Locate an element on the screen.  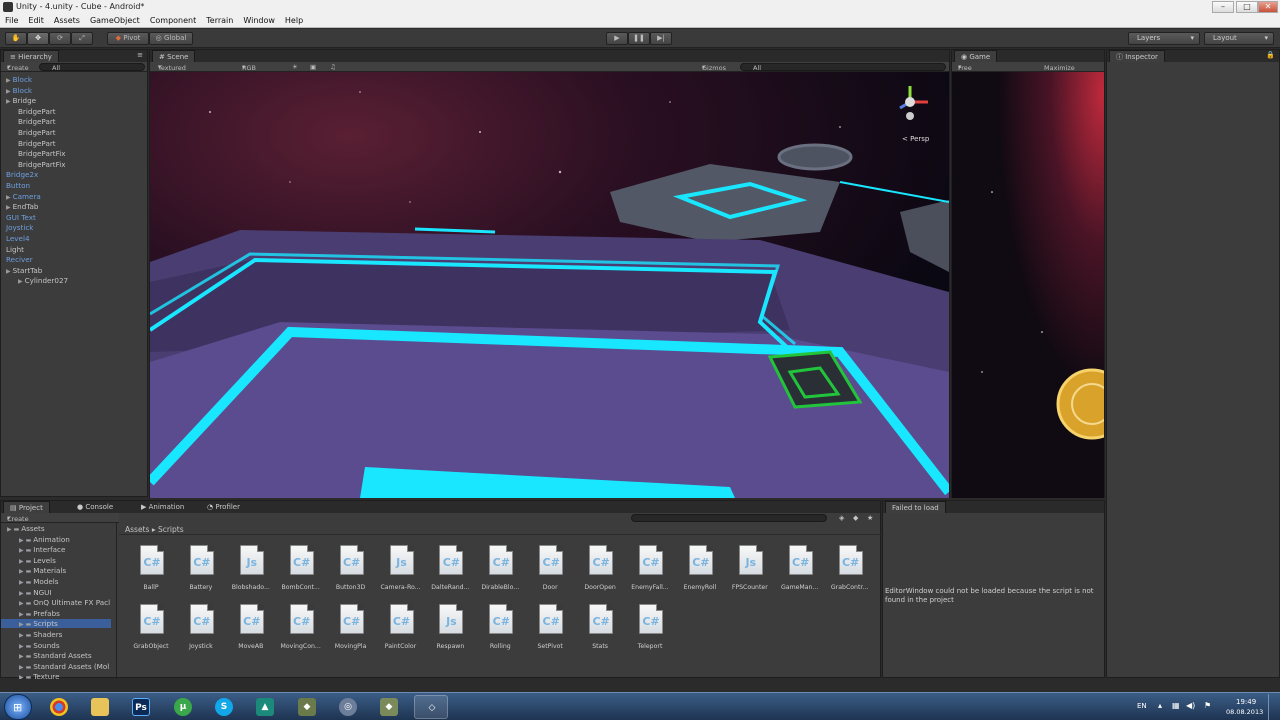
project-folder-item: ▶ ▬ Animation is located at coordinates (56, 539).